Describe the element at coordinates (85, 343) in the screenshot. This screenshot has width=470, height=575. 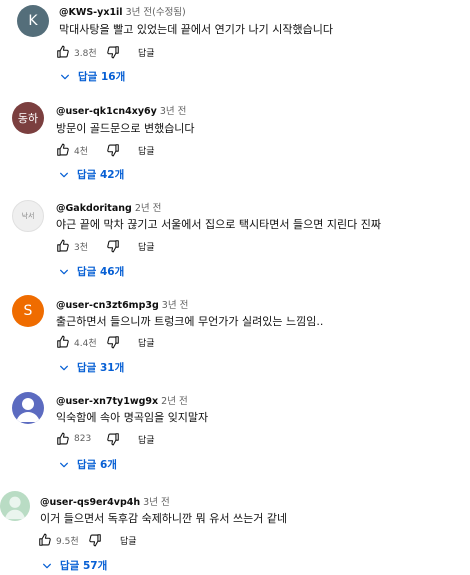
I see `like-count: 4.4천` at that location.